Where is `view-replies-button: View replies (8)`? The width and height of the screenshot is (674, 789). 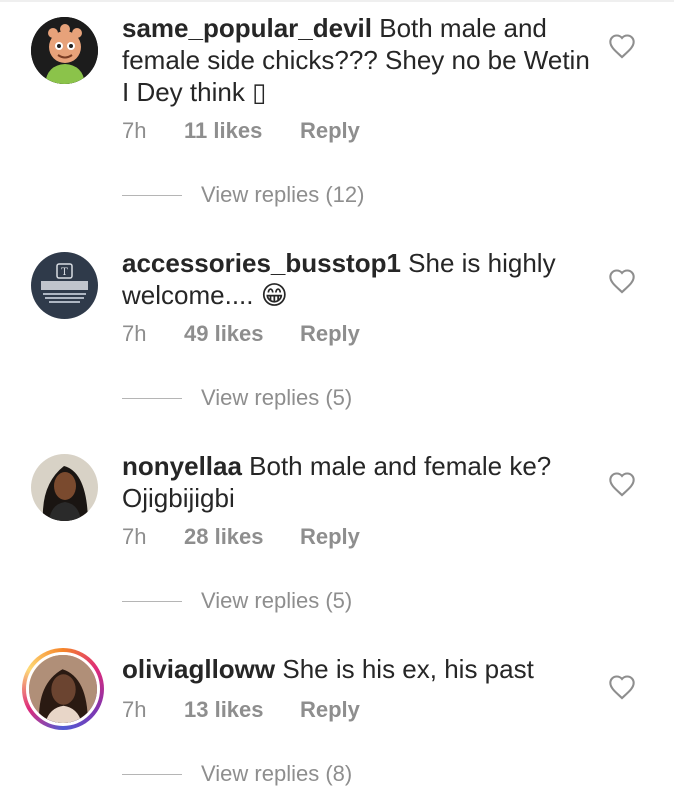
view-replies-button: View replies (8) is located at coordinates (322, 774).